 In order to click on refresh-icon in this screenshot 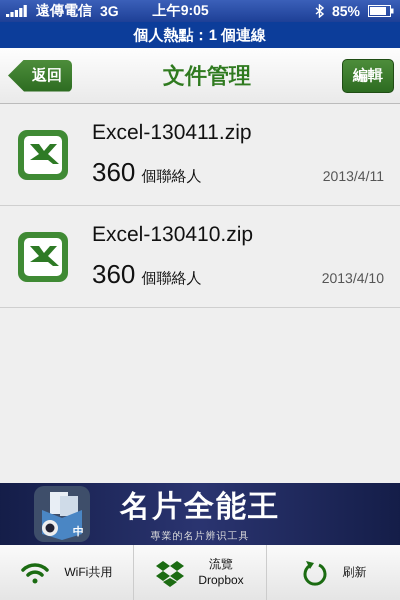, I will do `click(314, 572)`.